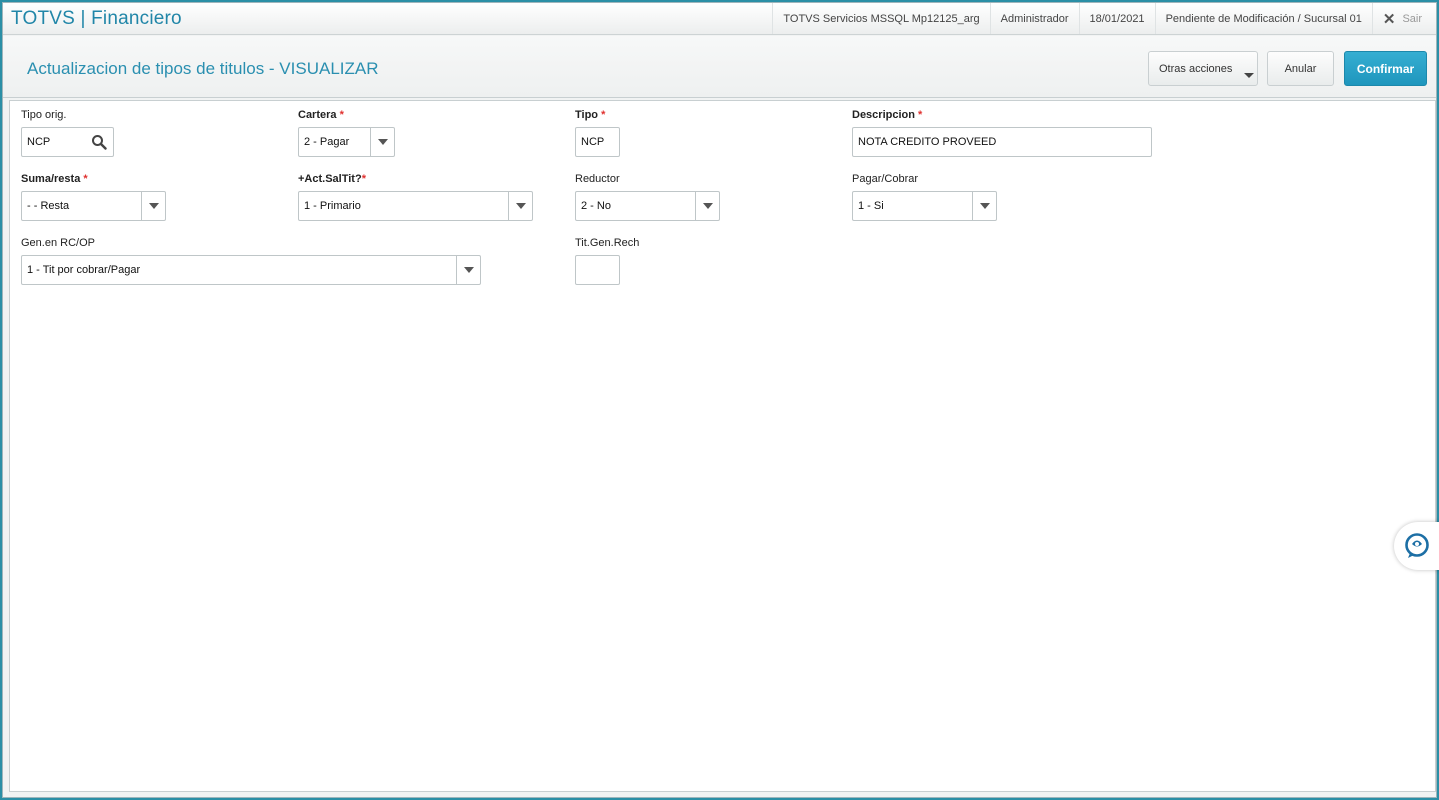 This screenshot has height=800, width=1439. Describe the element at coordinates (415, 206) in the screenshot. I see `act-saltit-select: 1 - Primario` at that location.